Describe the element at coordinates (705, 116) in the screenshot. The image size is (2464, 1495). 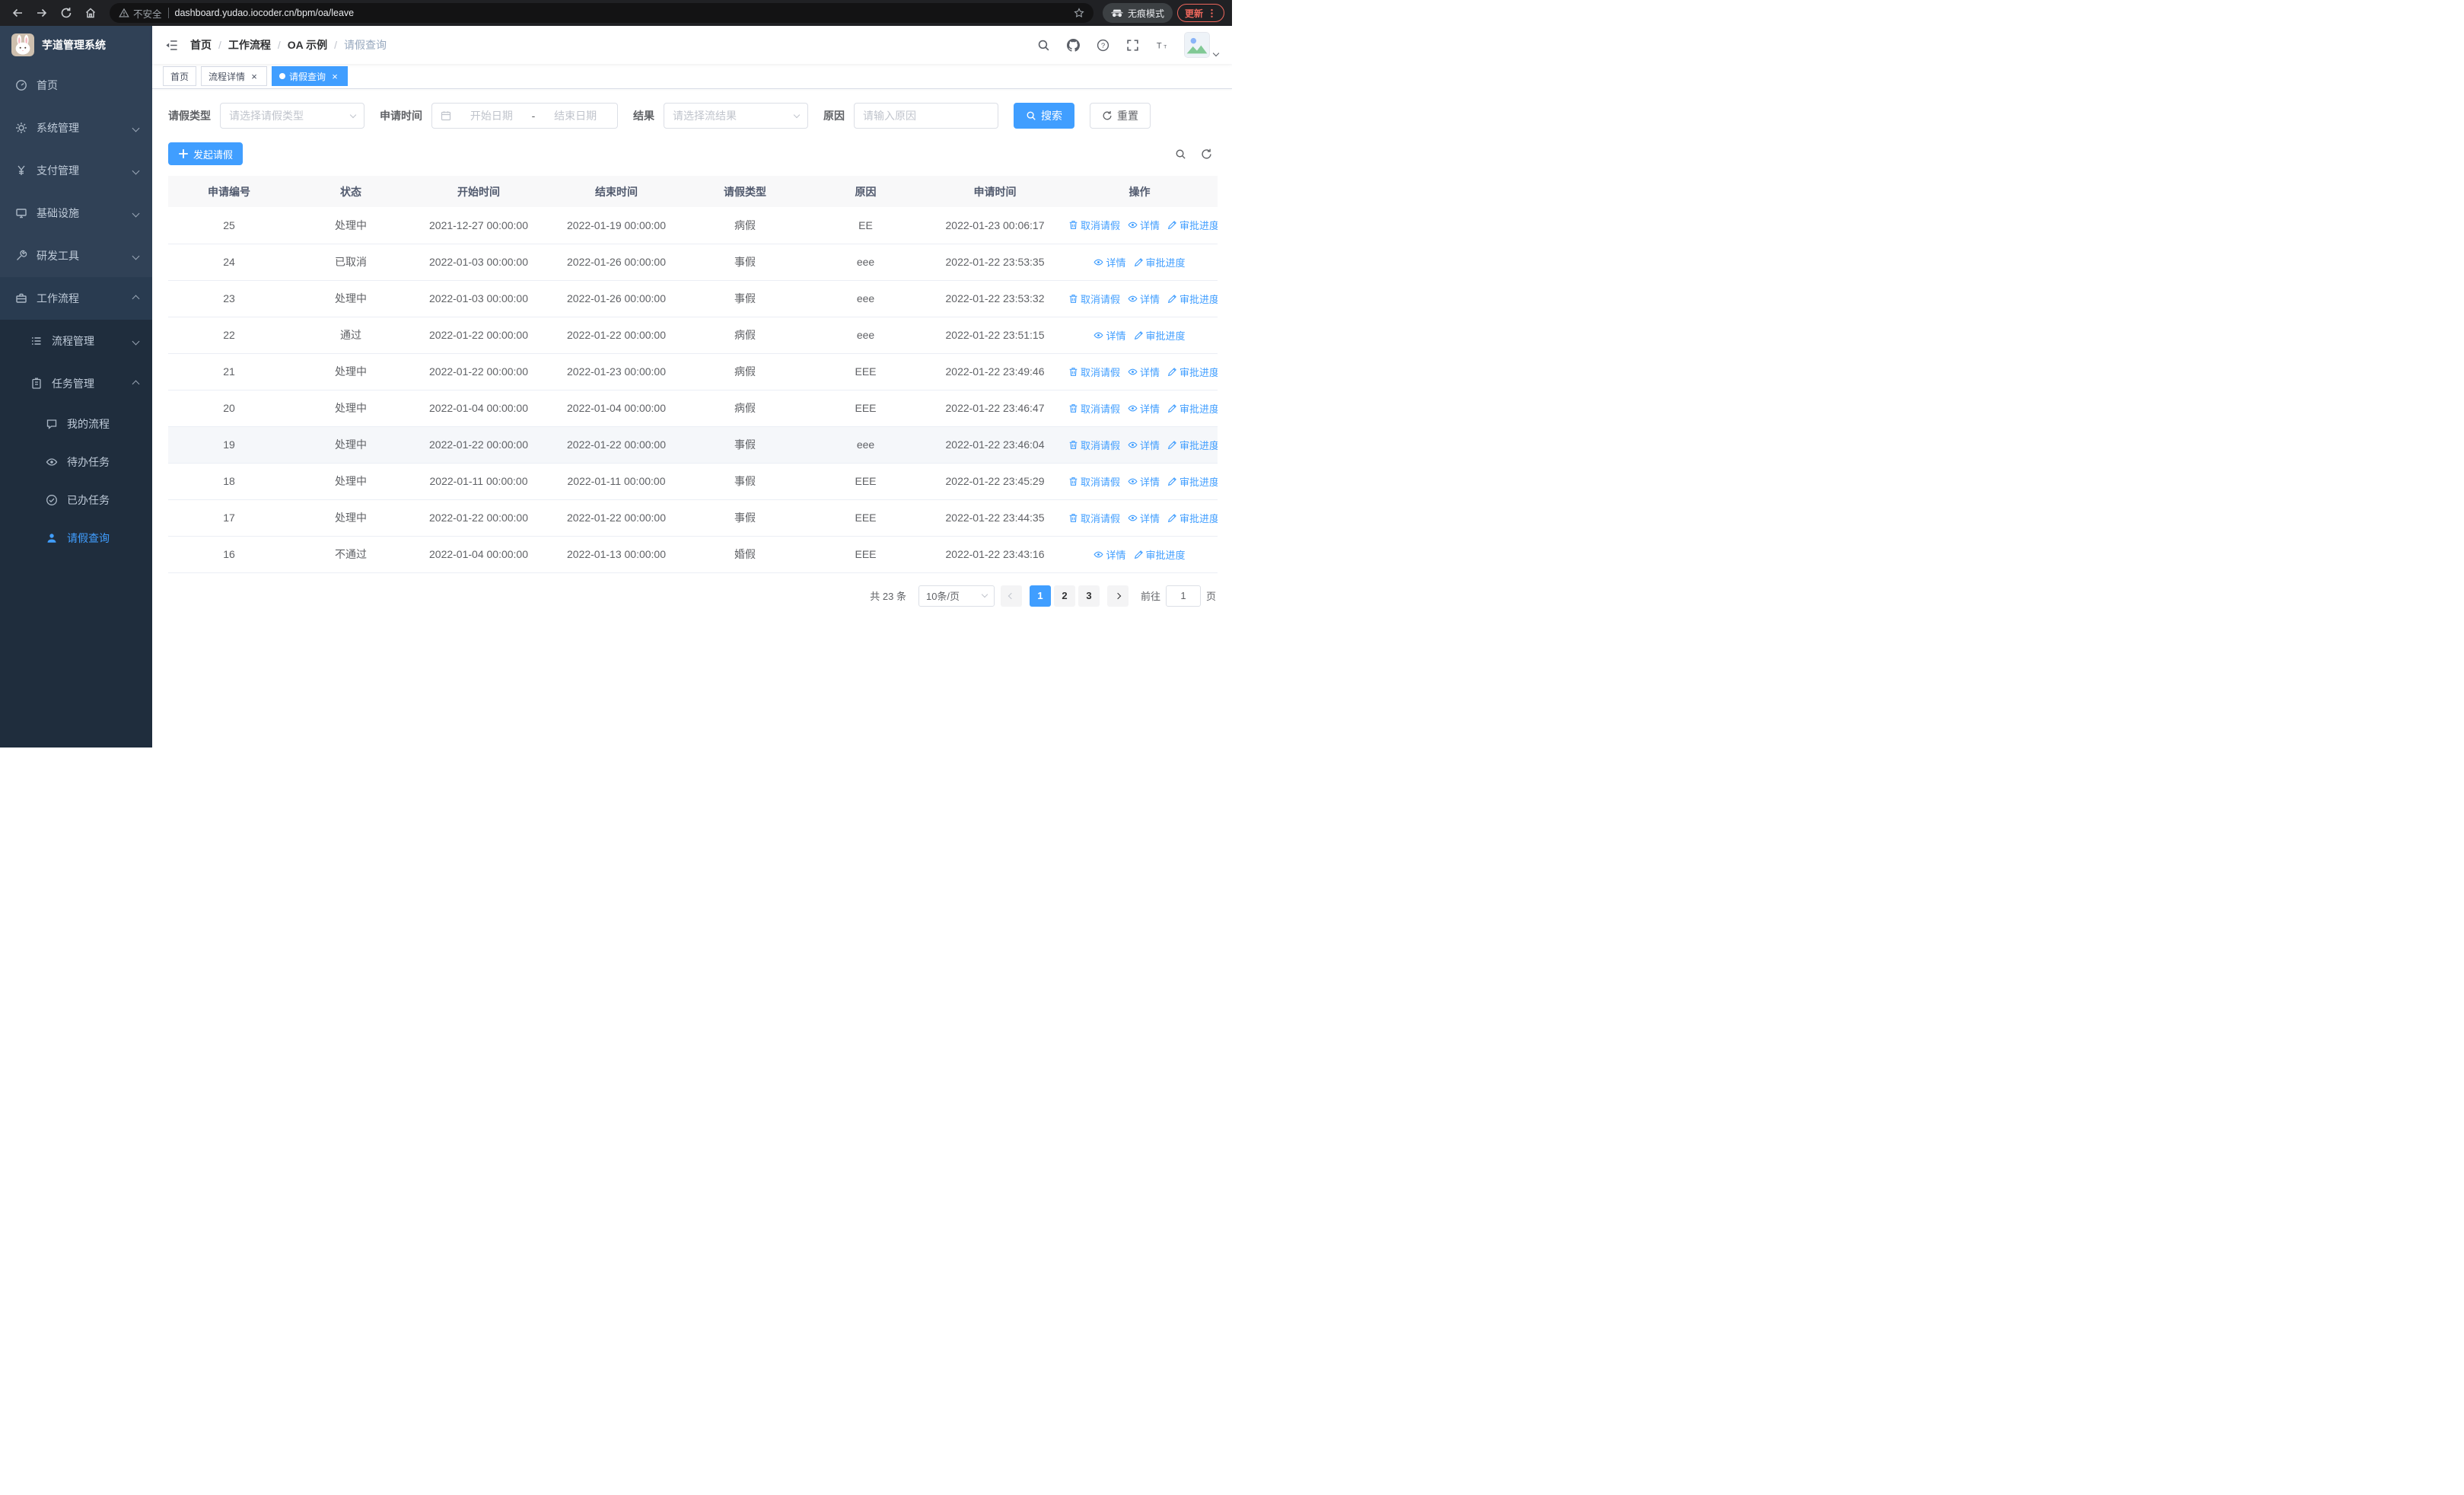
I see `select-placeholder: 请选择流结果` at that location.